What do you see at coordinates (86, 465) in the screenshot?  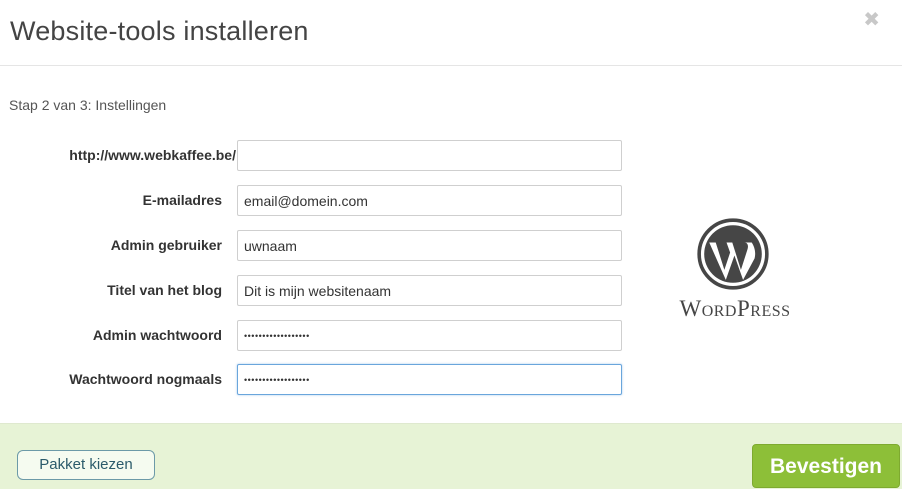 I see `choose-package-button: Pakket kiezen` at bounding box center [86, 465].